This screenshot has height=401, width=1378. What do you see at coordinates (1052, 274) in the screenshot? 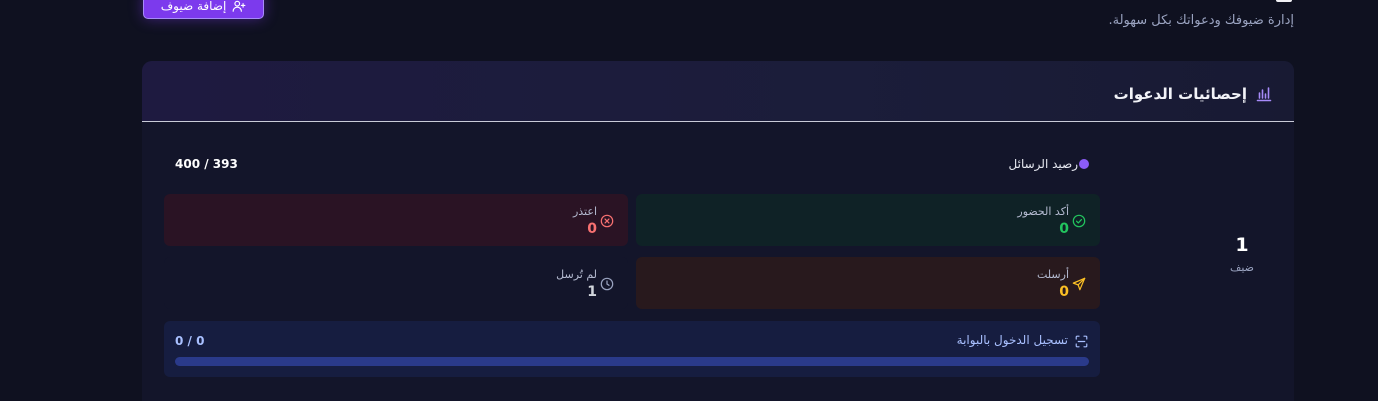
I see `sent-label: أرسلت` at bounding box center [1052, 274].